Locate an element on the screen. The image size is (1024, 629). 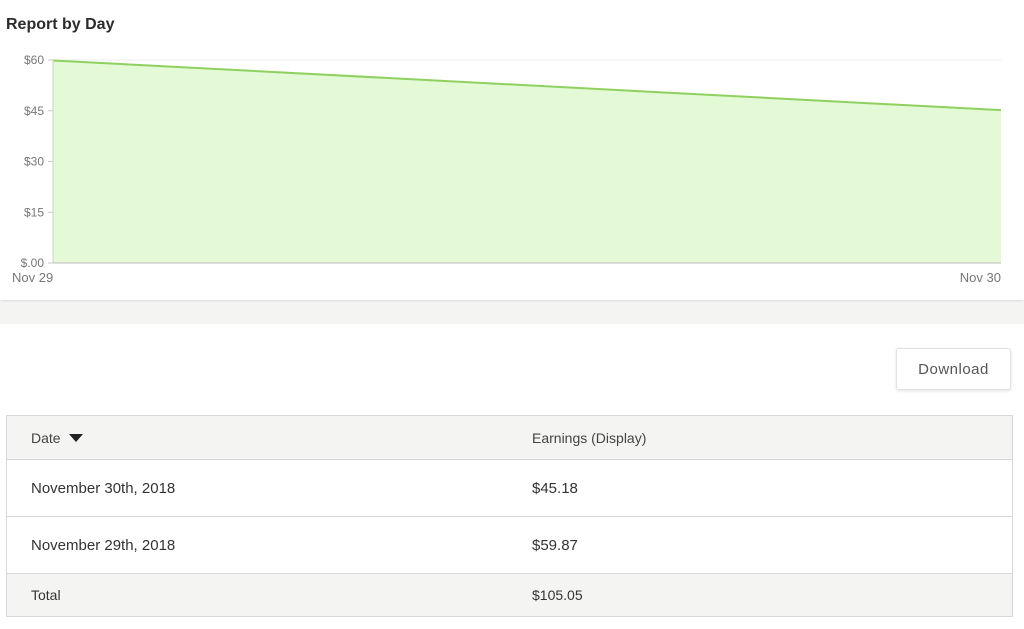
row-date: November 29th, 2018 is located at coordinates (103, 545).